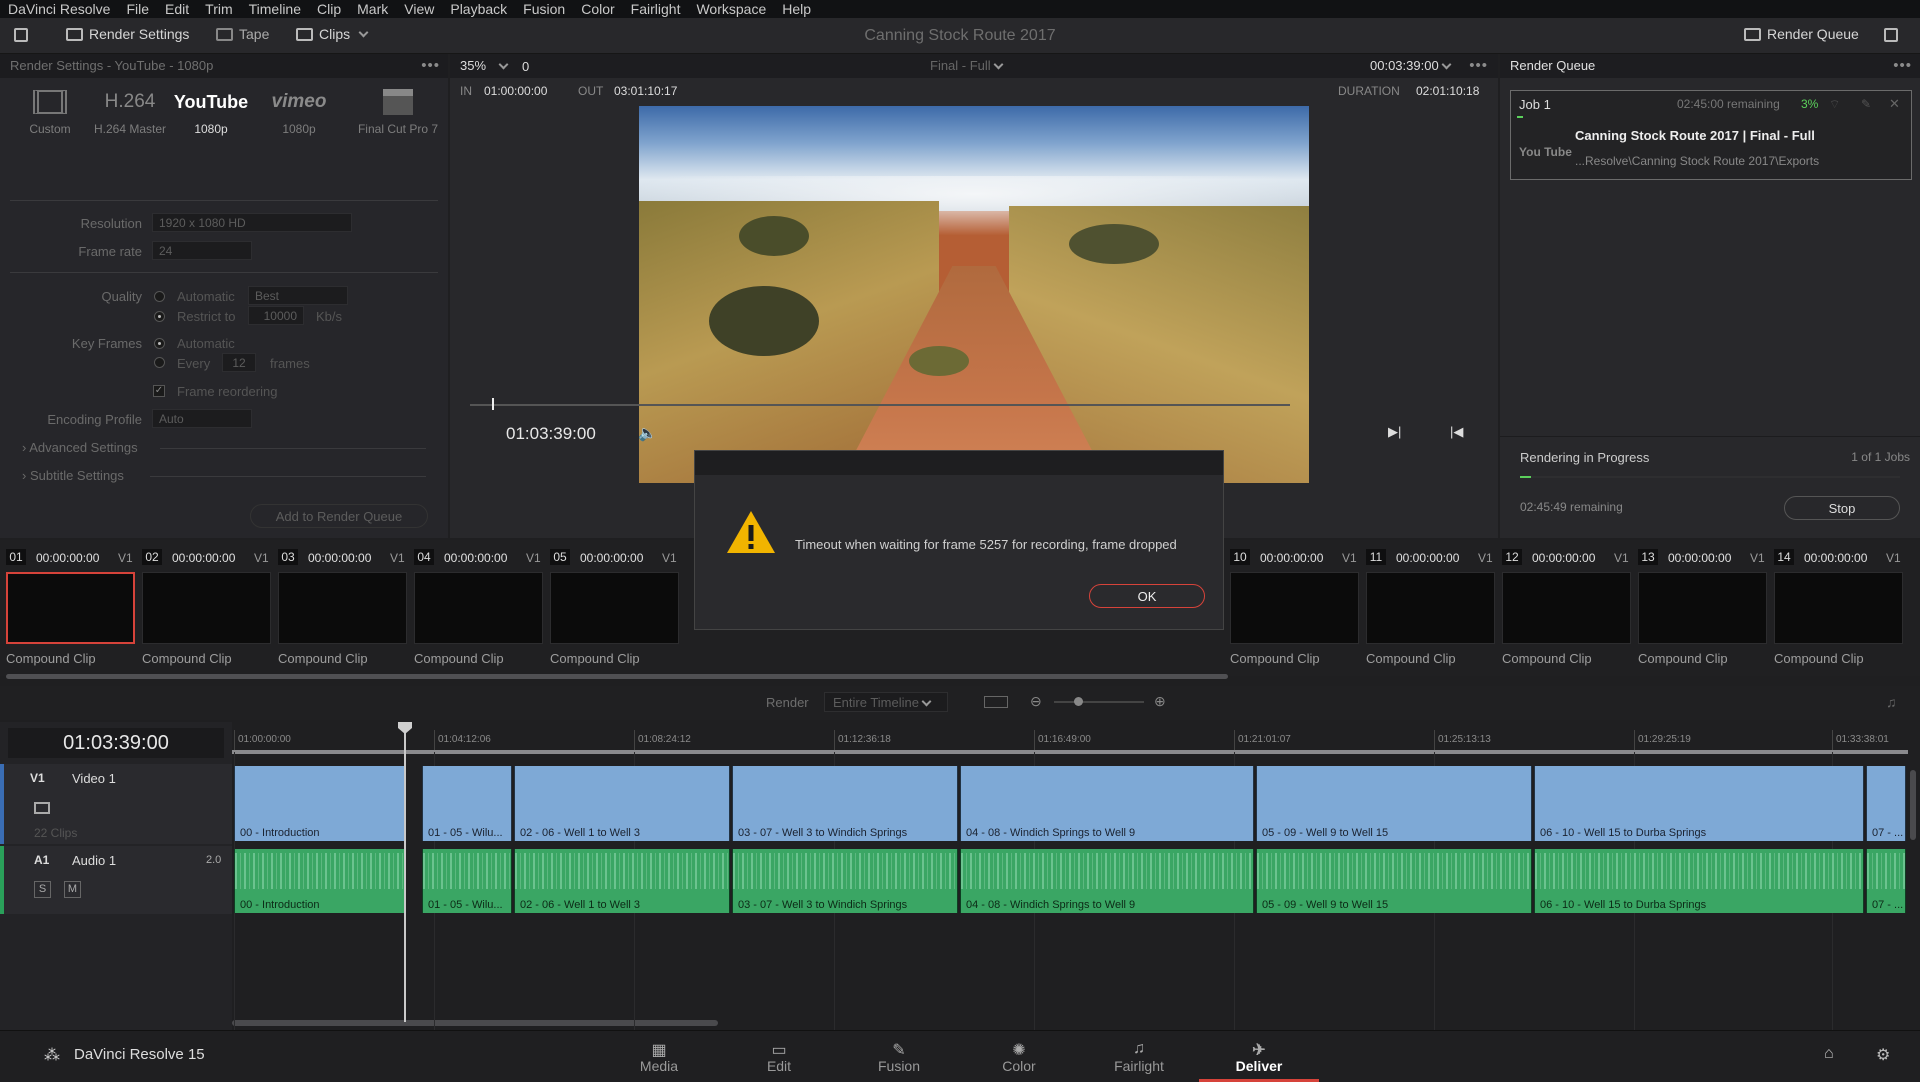  What do you see at coordinates (137, 9) in the screenshot?
I see `menu-file: File` at bounding box center [137, 9].